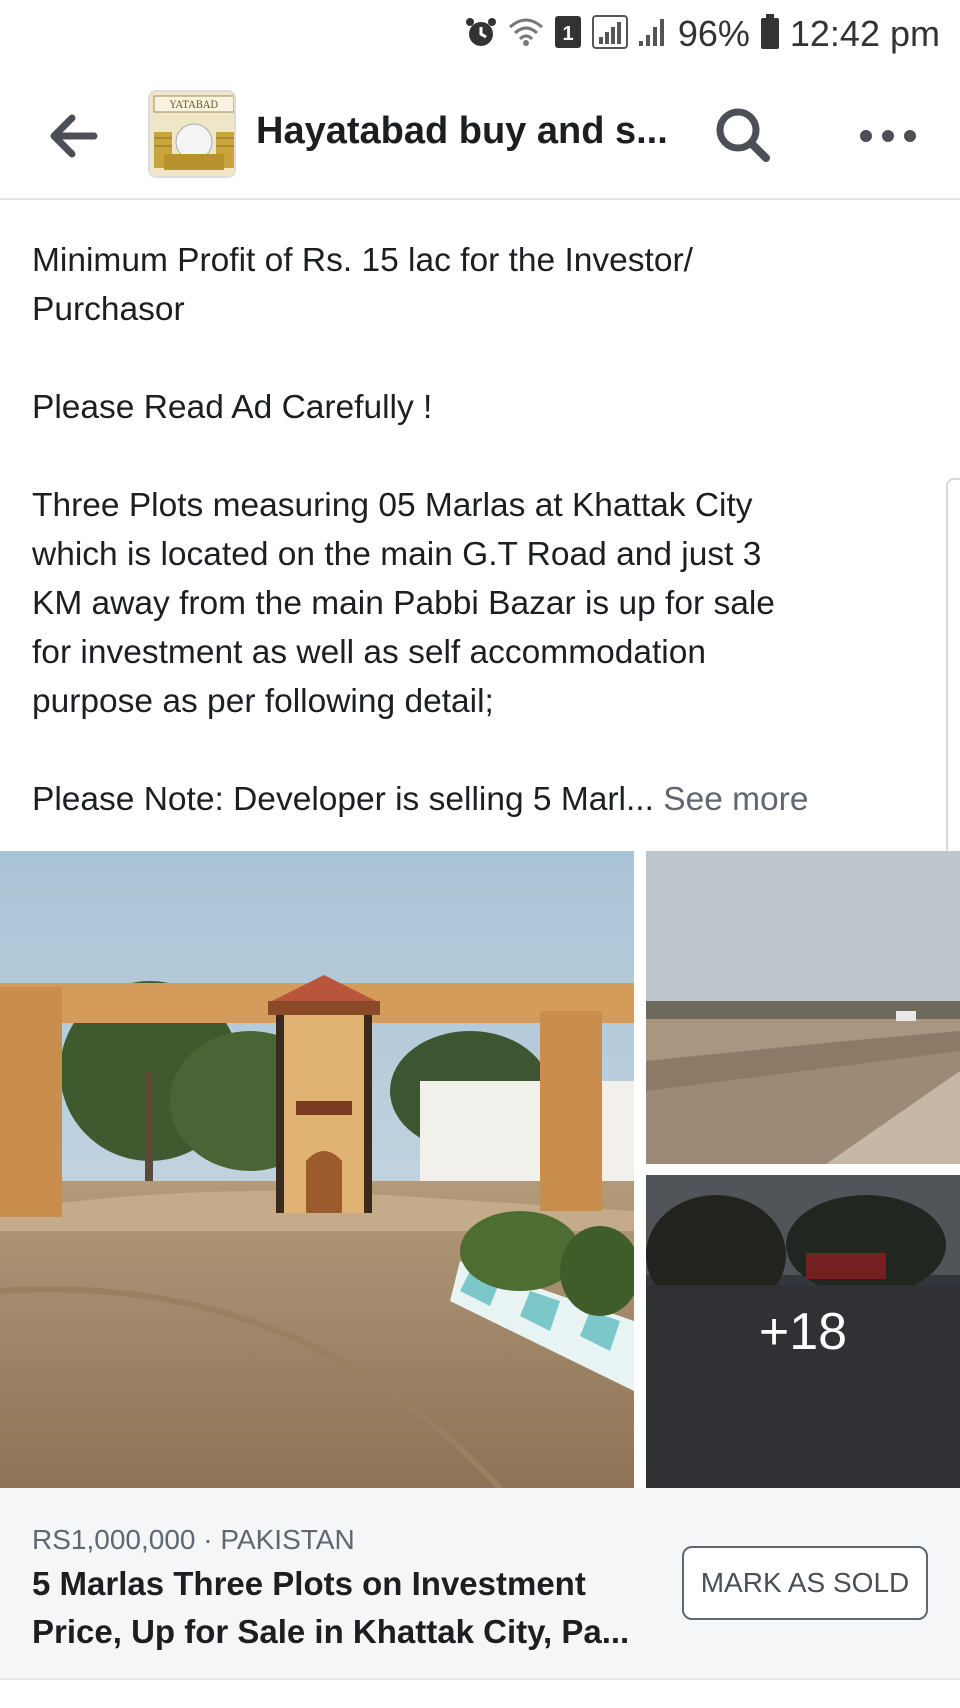 The width and height of the screenshot is (960, 1708). I want to click on search-button, so click(743, 135).